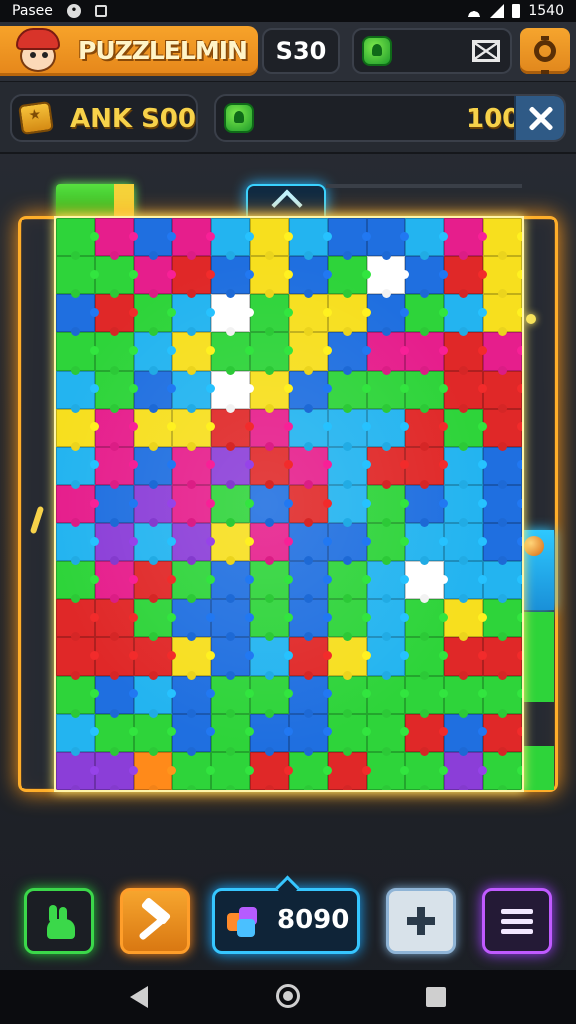  I want to click on chef-avatar-icon, so click(38, 51).